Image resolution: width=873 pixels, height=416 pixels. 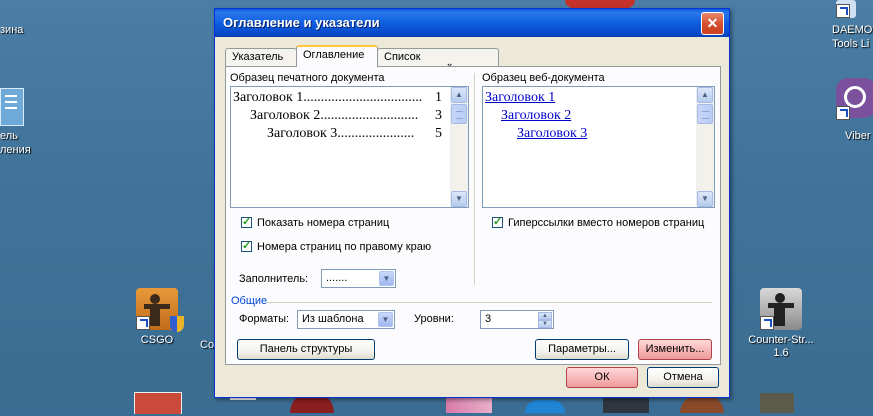 I want to click on desktop-label-left-mid-1: ель, so click(x=9, y=136).